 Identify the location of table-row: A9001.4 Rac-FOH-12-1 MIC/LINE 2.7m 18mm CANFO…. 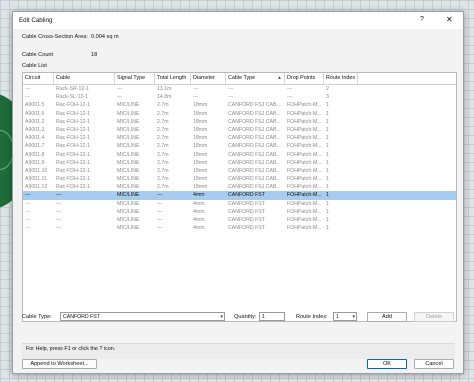
(239, 138).